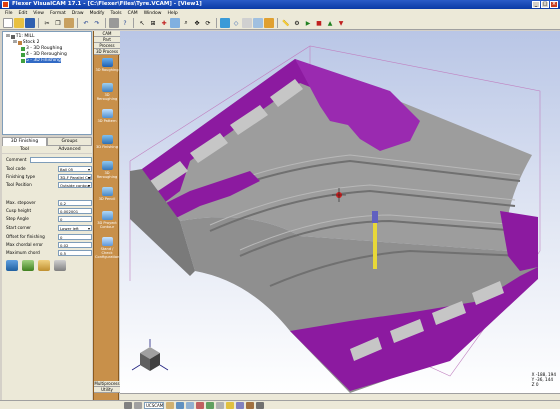 The width and height of the screenshot is (560, 409). Describe the element at coordinates (230, 405) in the screenshot. I see `display-icon` at that location.